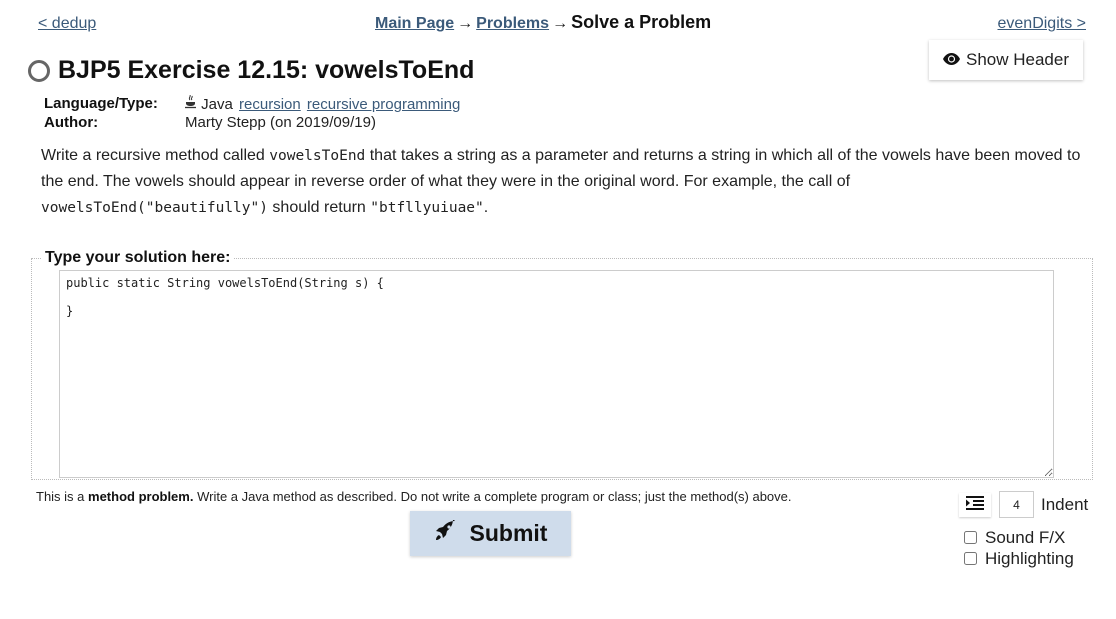  I want to click on highlighting-checkbox, so click(970, 558).